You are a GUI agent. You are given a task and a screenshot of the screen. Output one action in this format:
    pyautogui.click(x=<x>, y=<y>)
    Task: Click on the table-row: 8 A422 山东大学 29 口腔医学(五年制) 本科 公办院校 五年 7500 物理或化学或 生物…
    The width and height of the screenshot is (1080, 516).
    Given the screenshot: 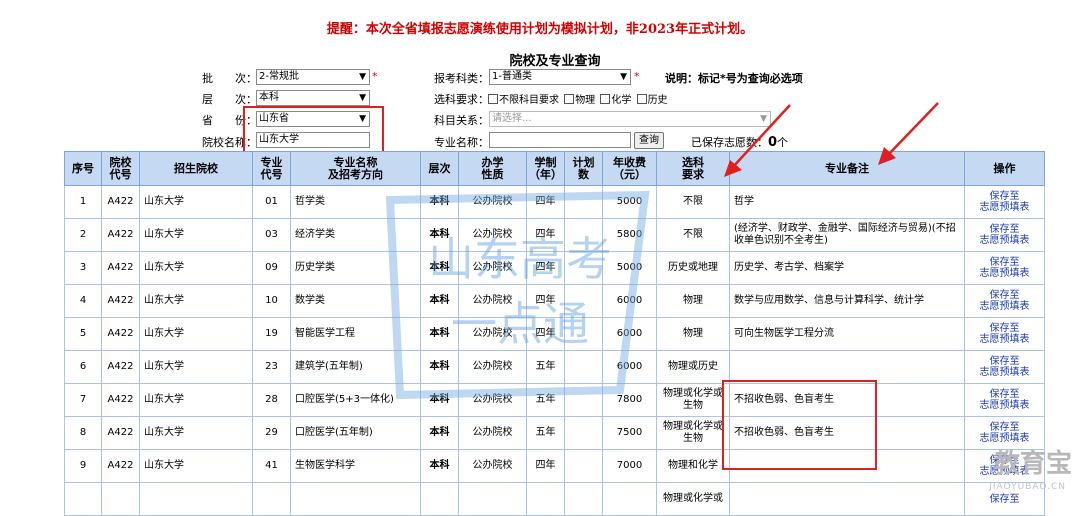 What is the action you would take?
    pyautogui.click(x=554, y=433)
    